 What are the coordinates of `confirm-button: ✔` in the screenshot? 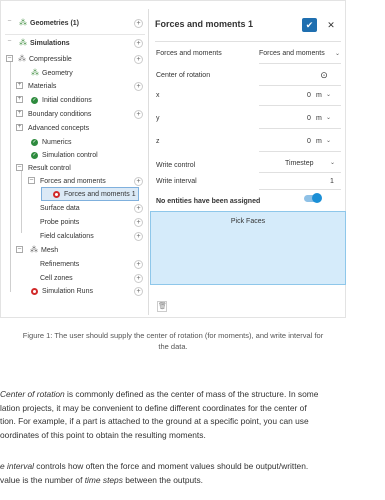 It's located at (309, 25).